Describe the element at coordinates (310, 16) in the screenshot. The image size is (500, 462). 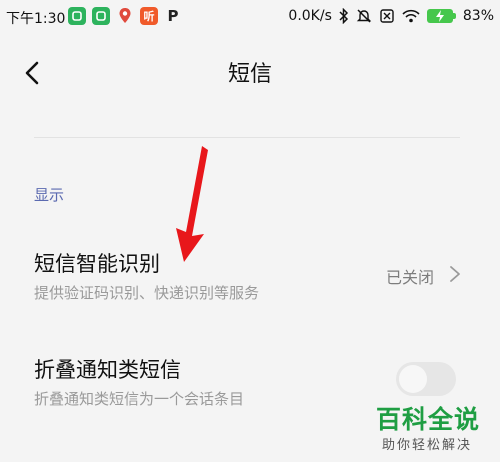
I see `net-speed: 0.0K/s` at that location.